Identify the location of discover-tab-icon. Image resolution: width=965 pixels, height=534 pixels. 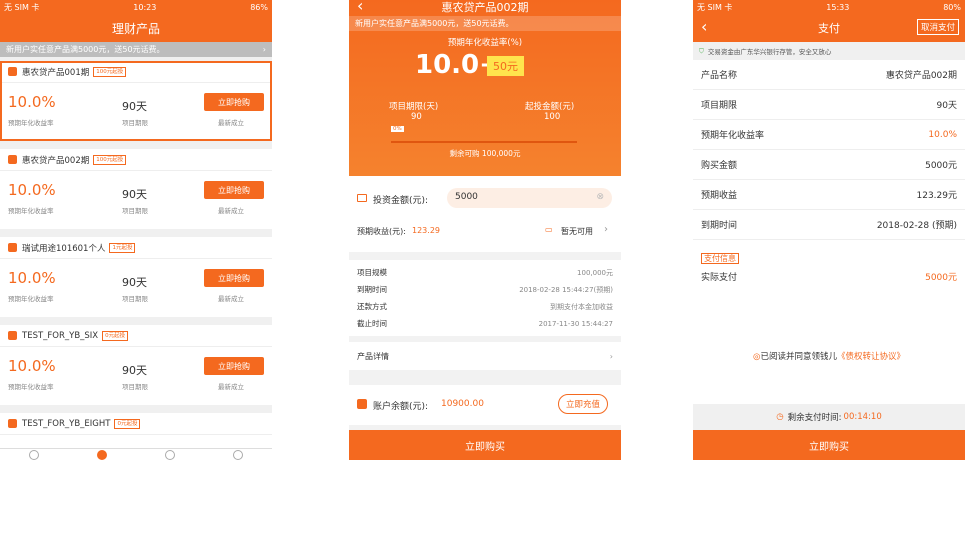
(170, 454).